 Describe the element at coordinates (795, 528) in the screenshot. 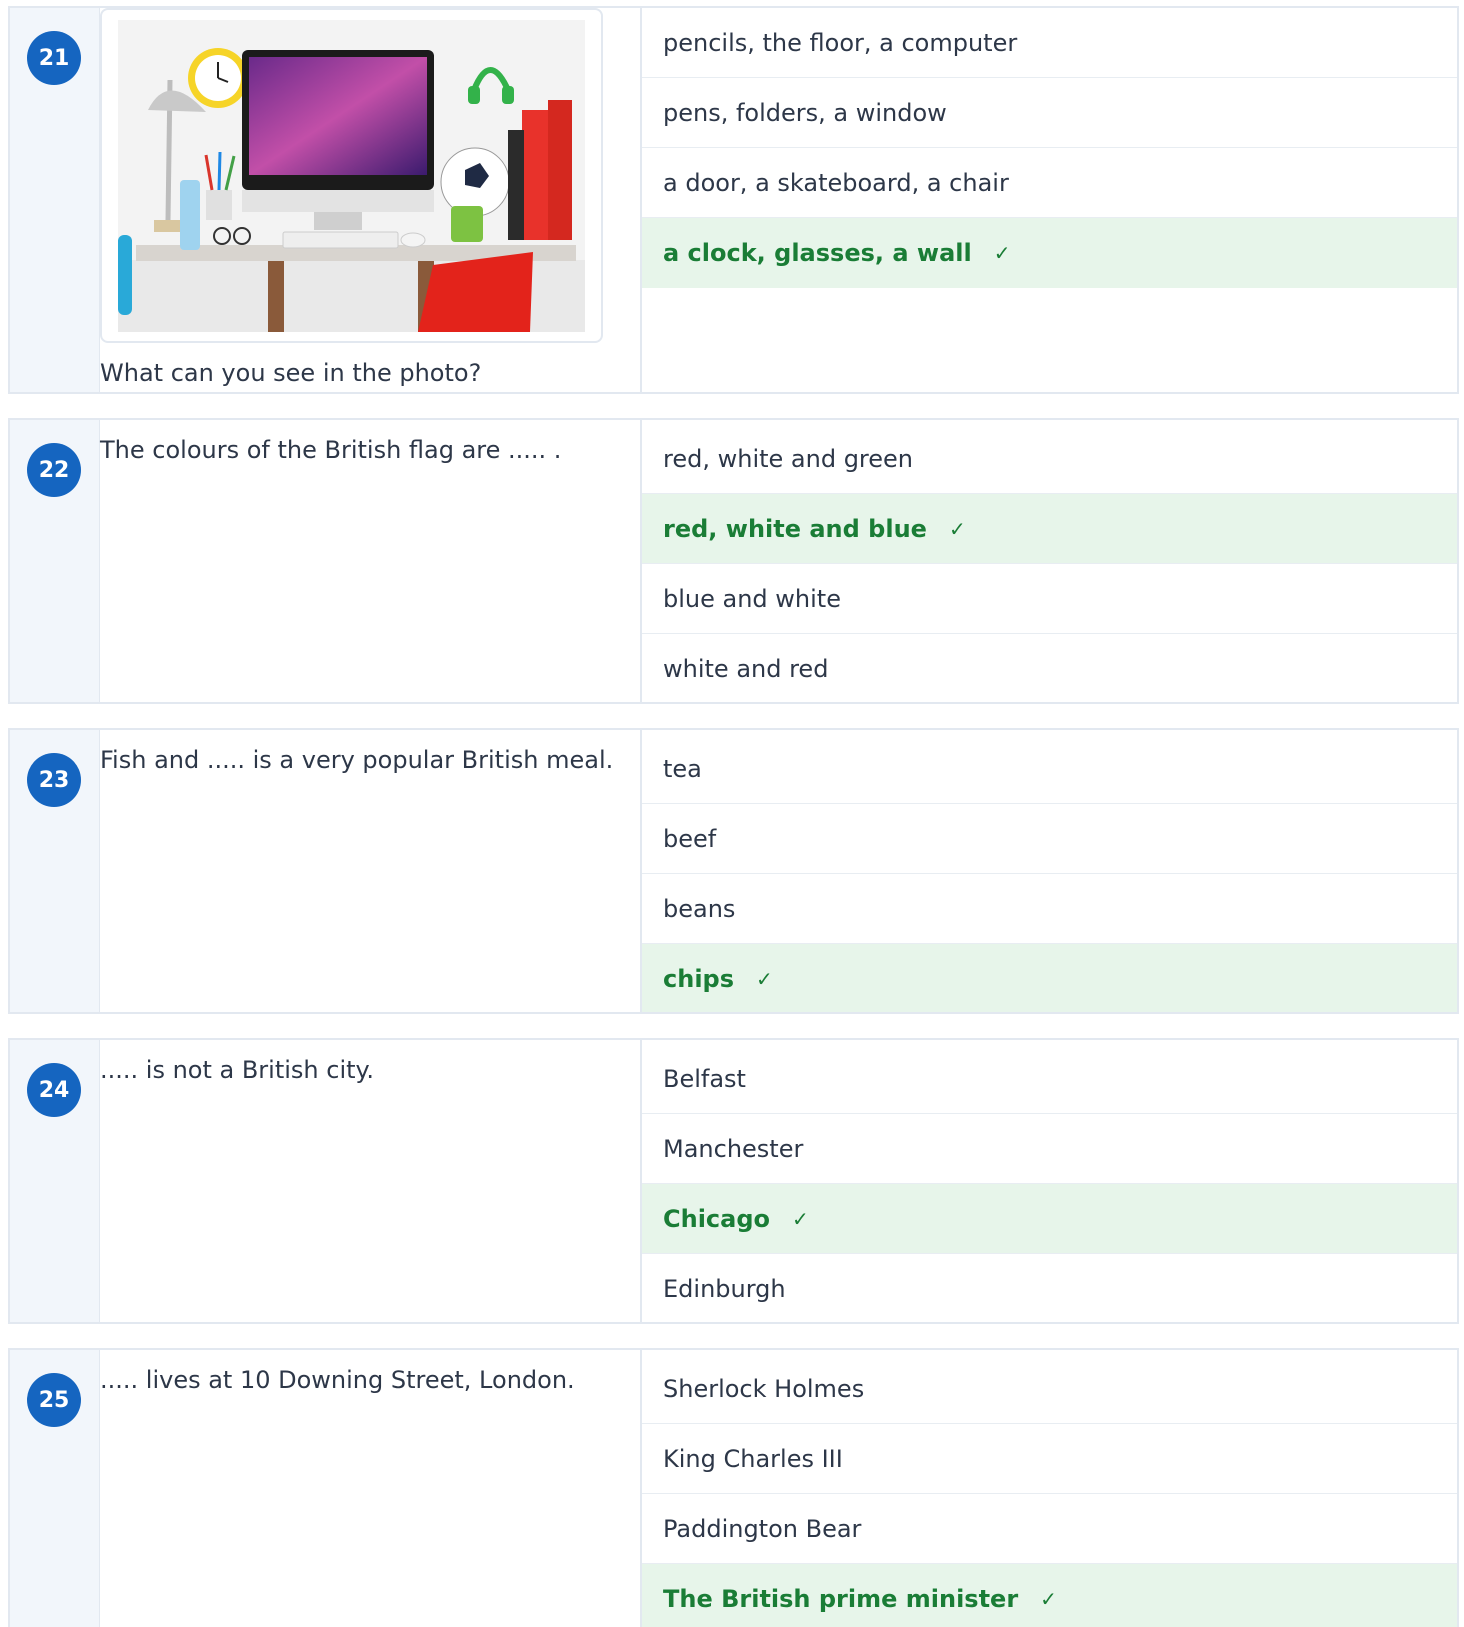

I see `answer-option-label: red, white and blue` at that location.